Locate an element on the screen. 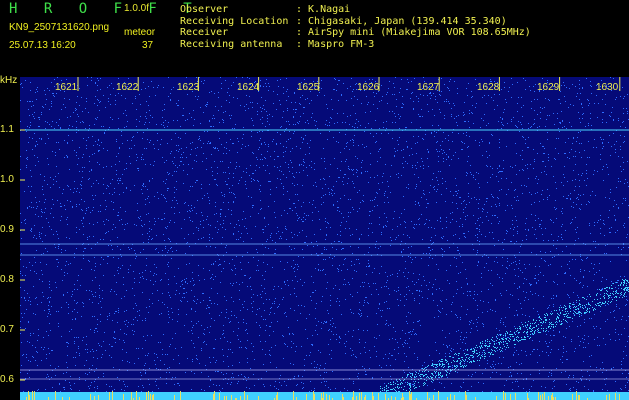  y-tick-label: 0.6 is located at coordinates (7, 379).